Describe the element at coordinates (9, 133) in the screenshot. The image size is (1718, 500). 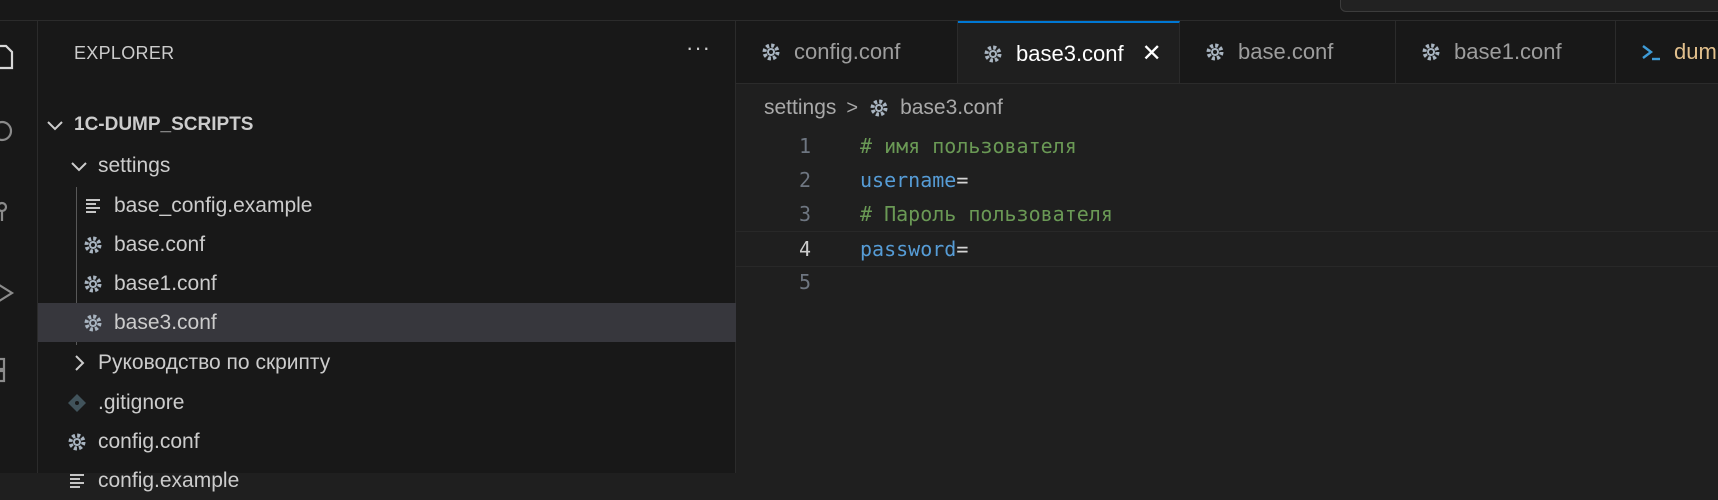
I see `search-icon` at that location.